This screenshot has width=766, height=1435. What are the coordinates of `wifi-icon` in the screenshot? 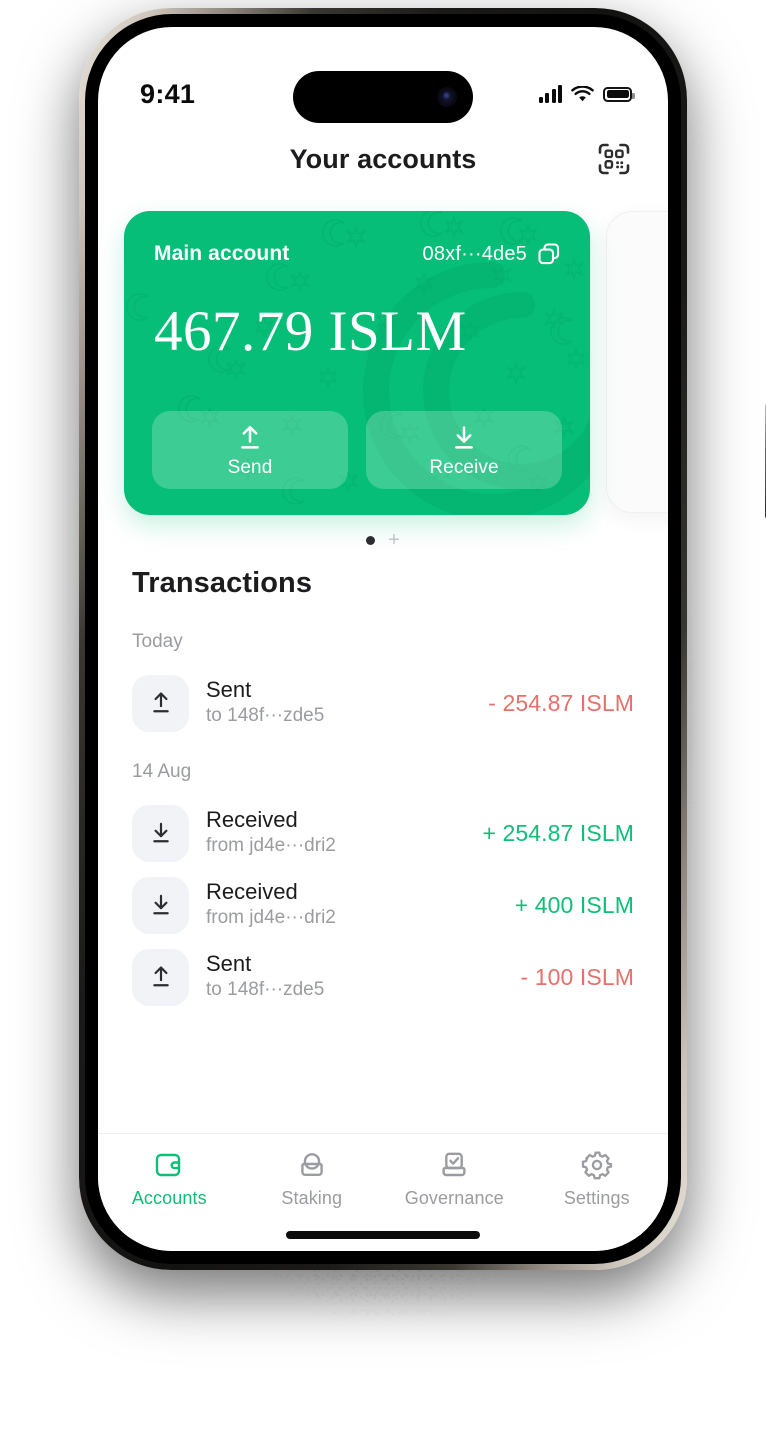 It's located at (582, 93).